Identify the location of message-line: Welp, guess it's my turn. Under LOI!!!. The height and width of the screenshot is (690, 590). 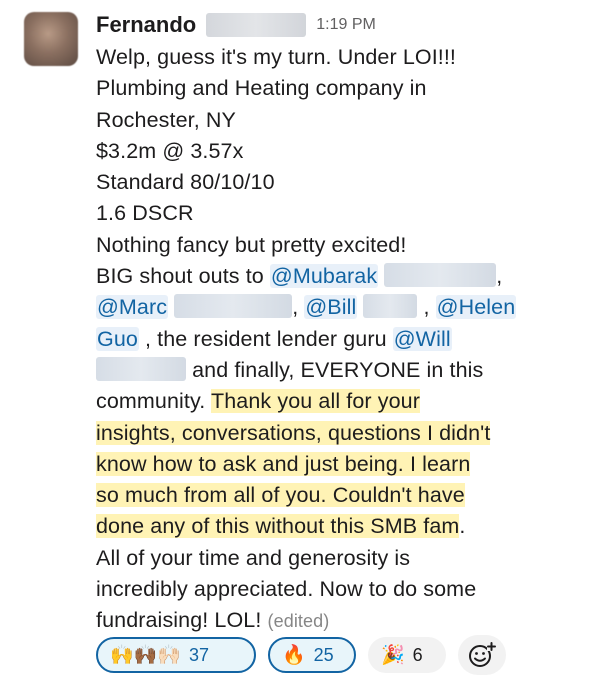
(276, 57).